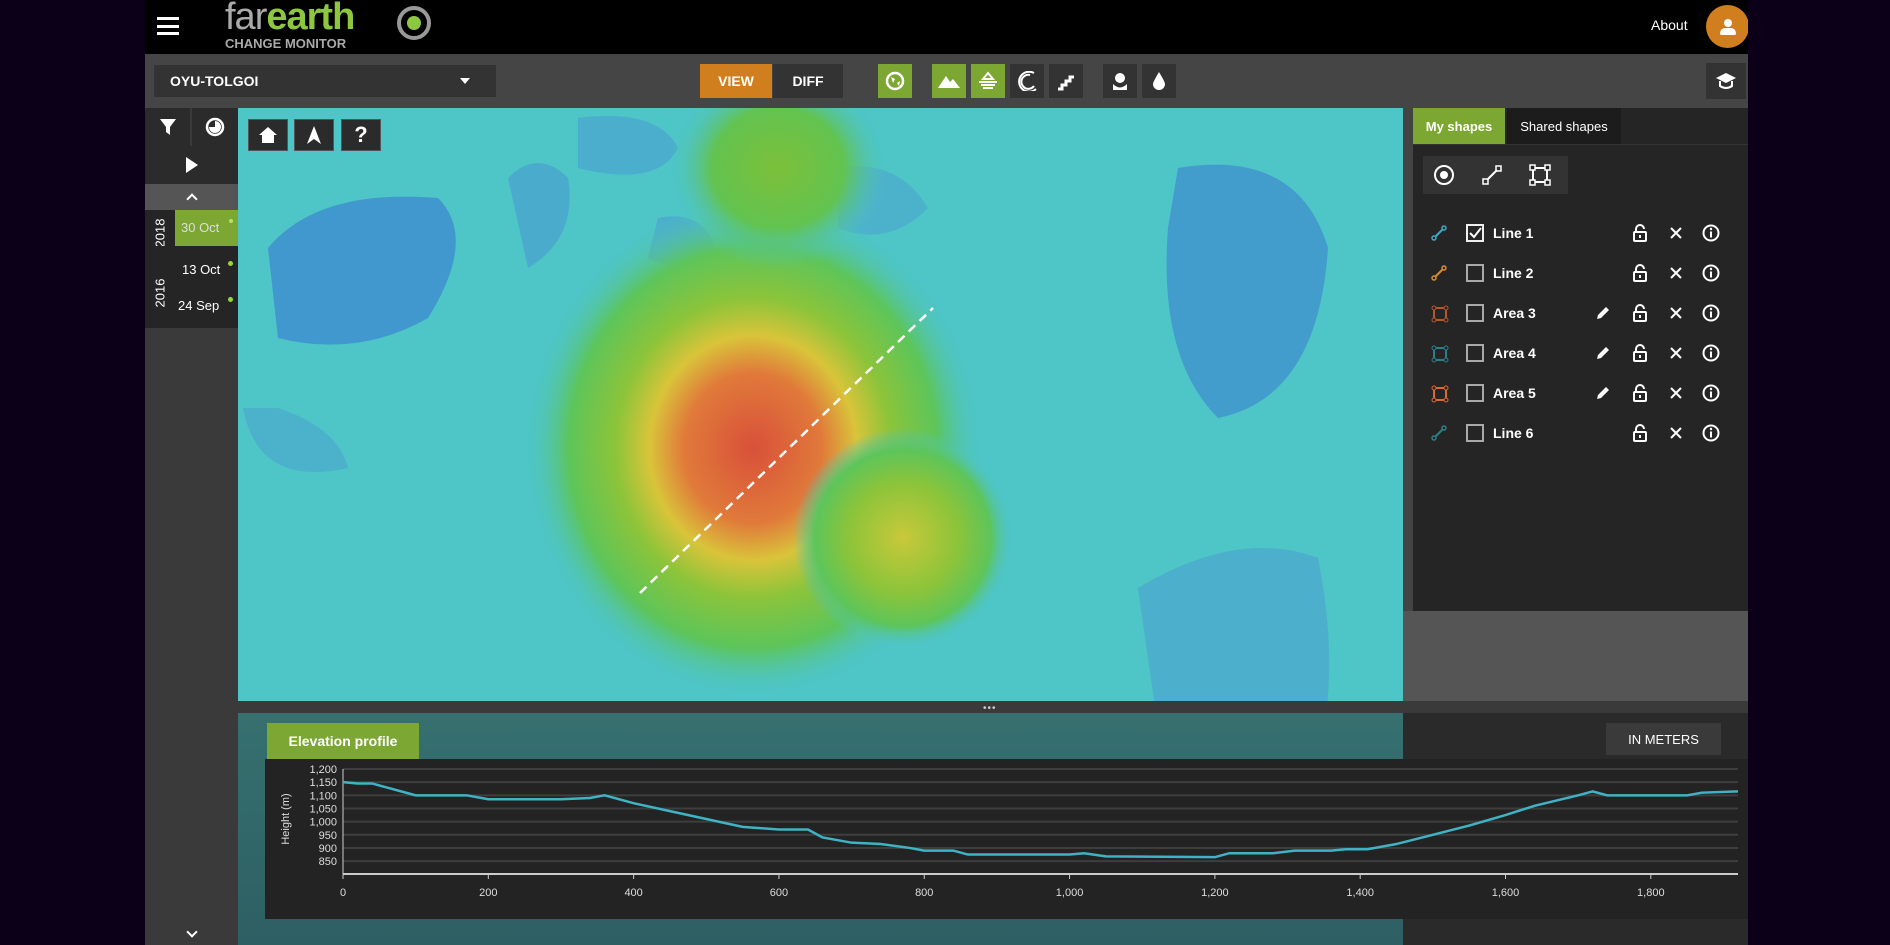 This screenshot has width=1890, height=945. What do you see at coordinates (328, 849) in the screenshot?
I see `y-tick-label: 900` at bounding box center [328, 849].